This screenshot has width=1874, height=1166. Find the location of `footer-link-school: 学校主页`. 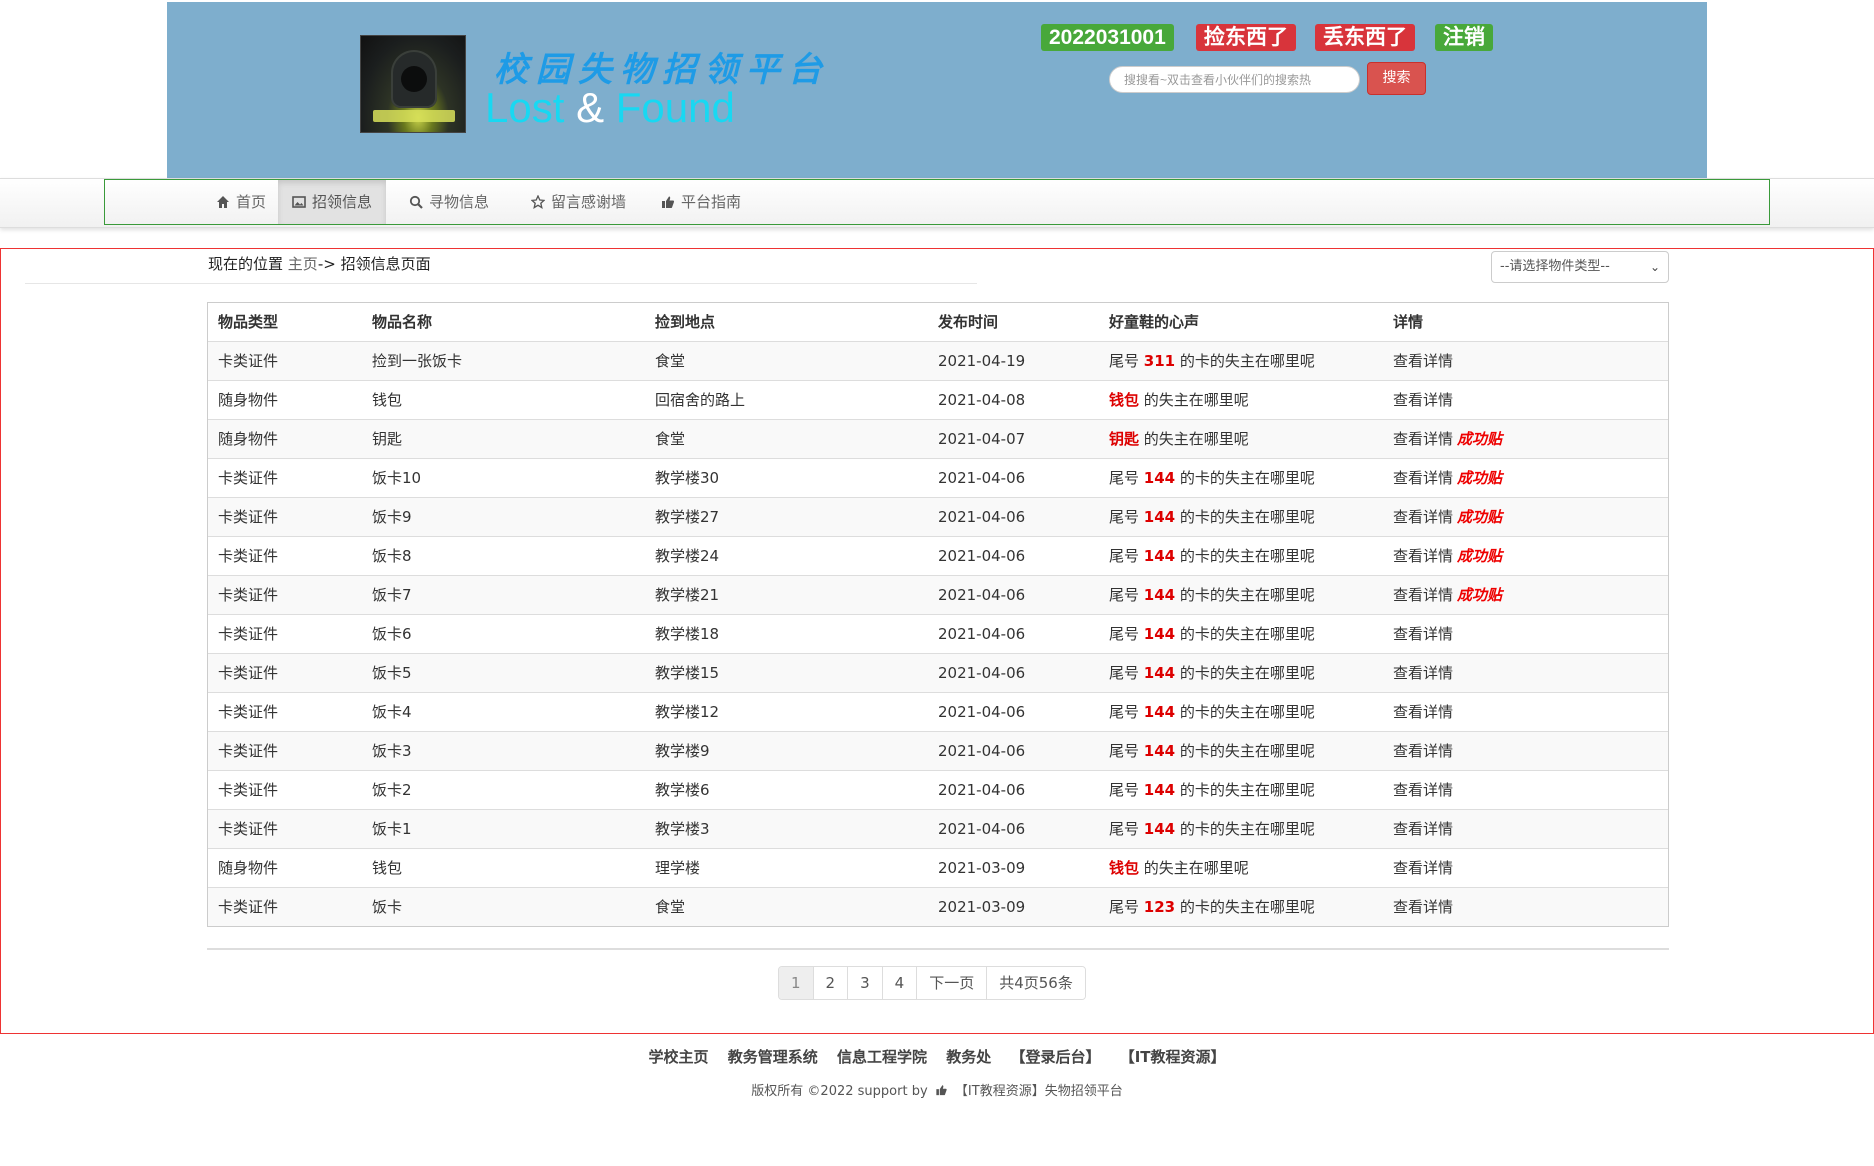

footer-link-school: 学校主页 is located at coordinates (678, 1057).